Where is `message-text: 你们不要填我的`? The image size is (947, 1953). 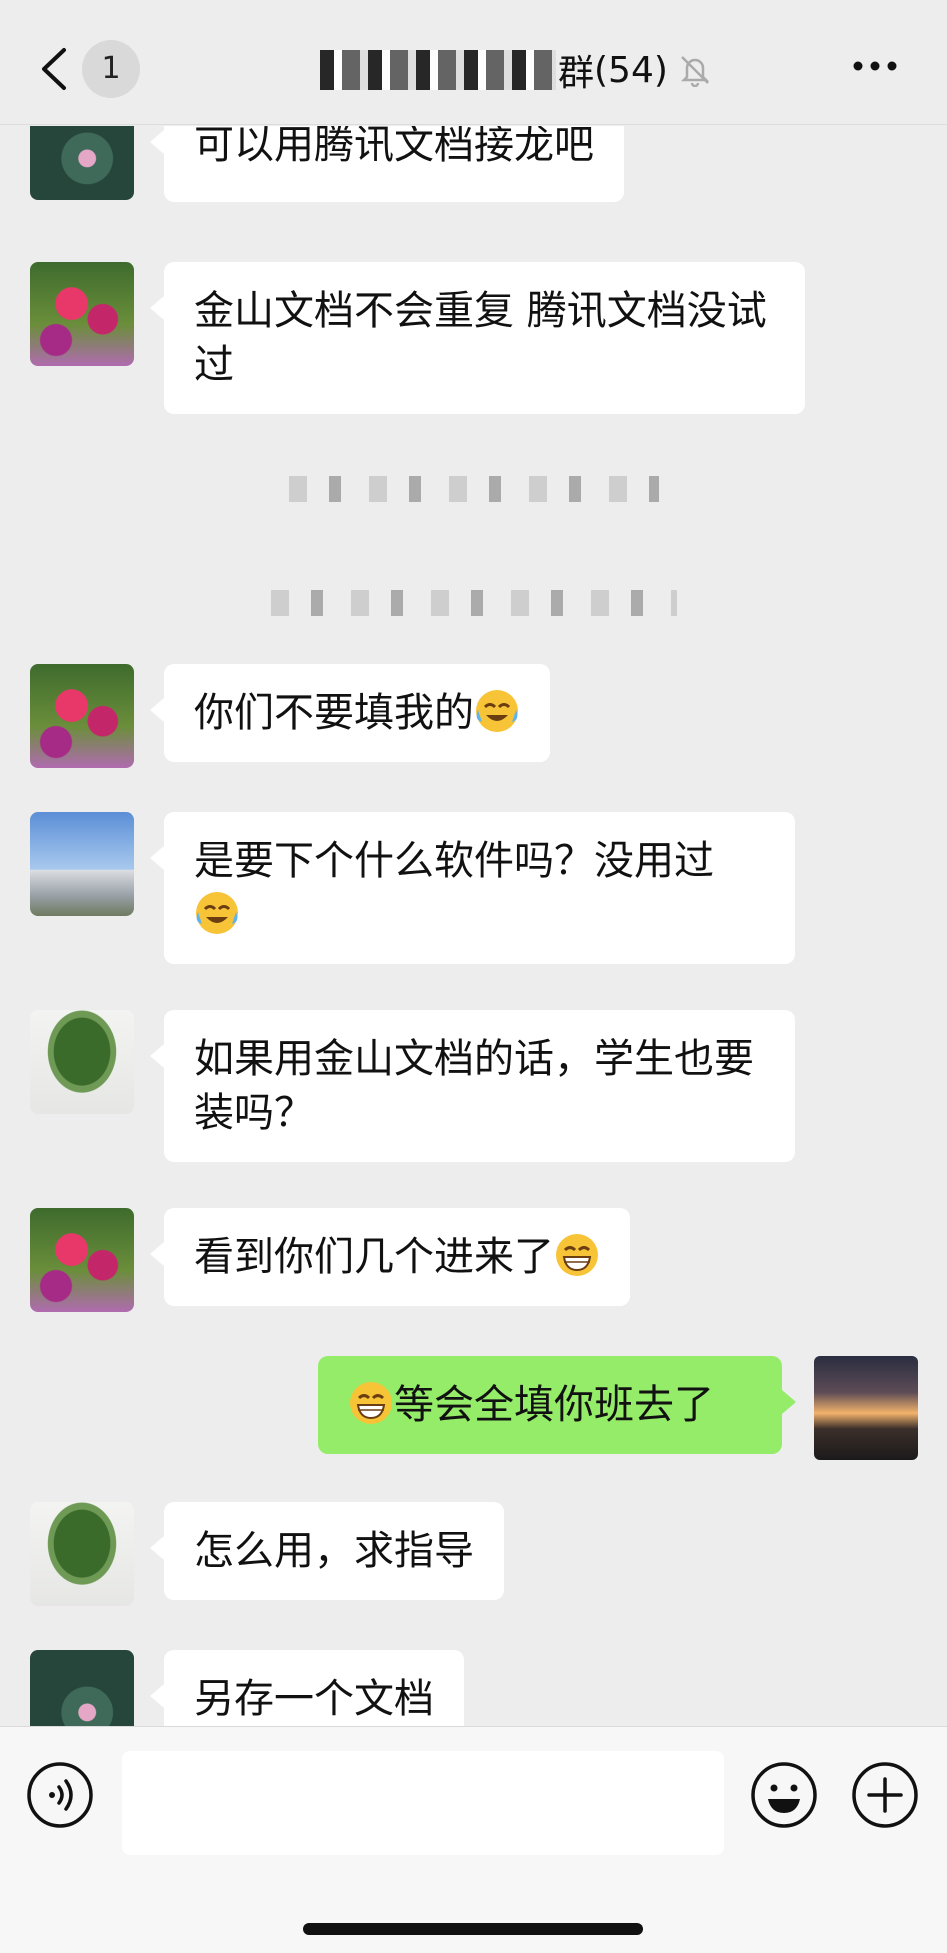 message-text: 你们不要填我的 is located at coordinates (334, 713).